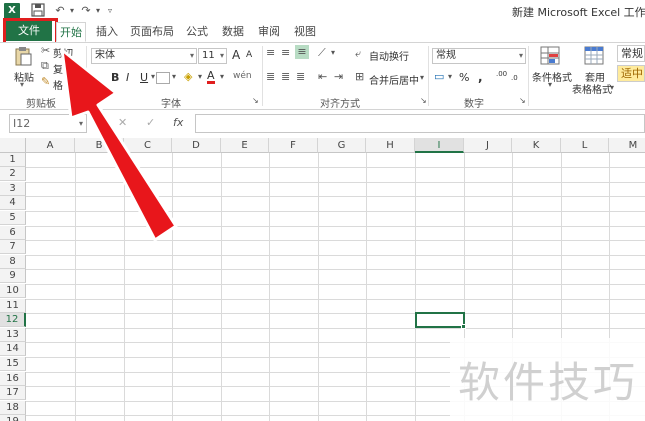  Describe the element at coordinates (242, 76) in the screenshot. I see `phonetic-guide-button: wén` at that location.